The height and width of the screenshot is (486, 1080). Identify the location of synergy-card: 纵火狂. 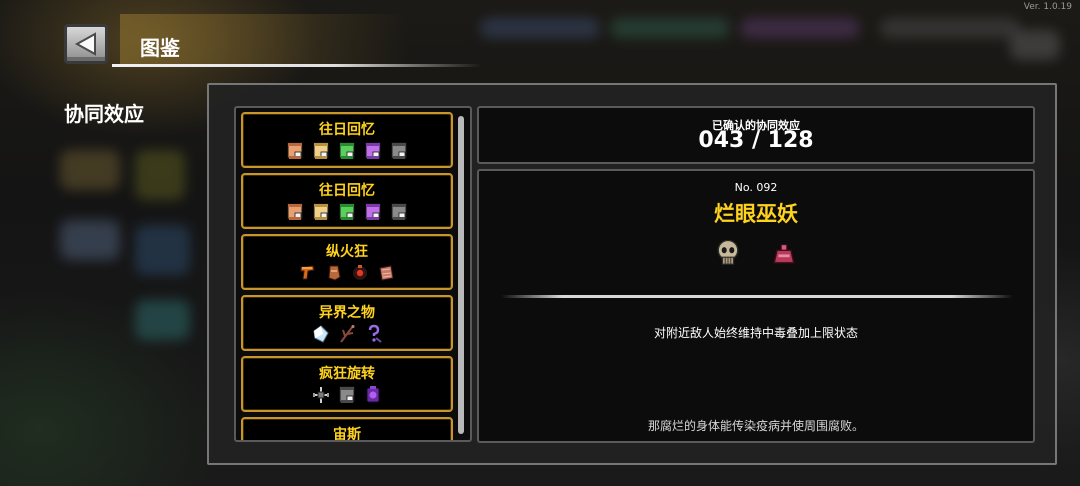
(347, 262).